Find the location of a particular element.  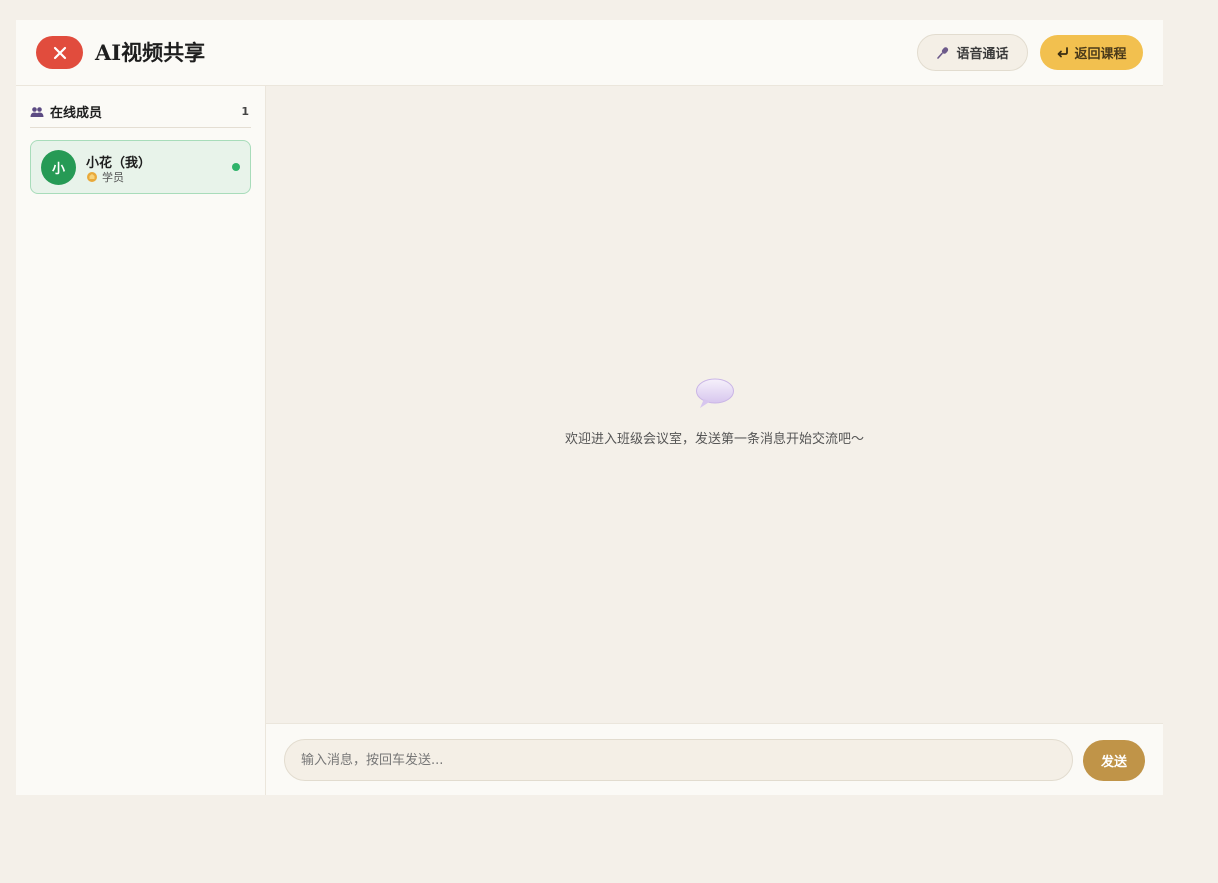

members-count: 1 is located at coordinates (245, 111).